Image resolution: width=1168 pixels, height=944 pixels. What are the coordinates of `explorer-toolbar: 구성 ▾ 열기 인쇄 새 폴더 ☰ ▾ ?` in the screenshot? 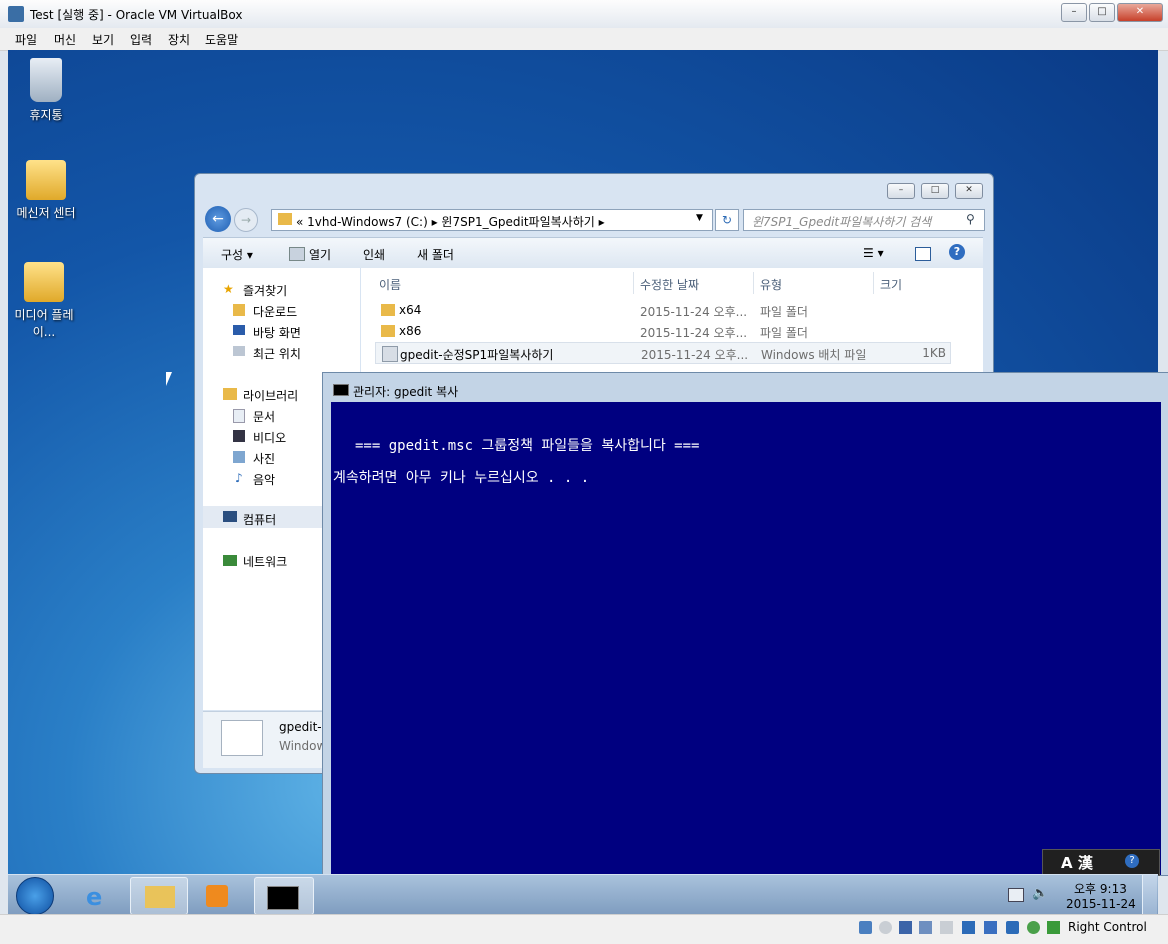 It's located at (593, 252).